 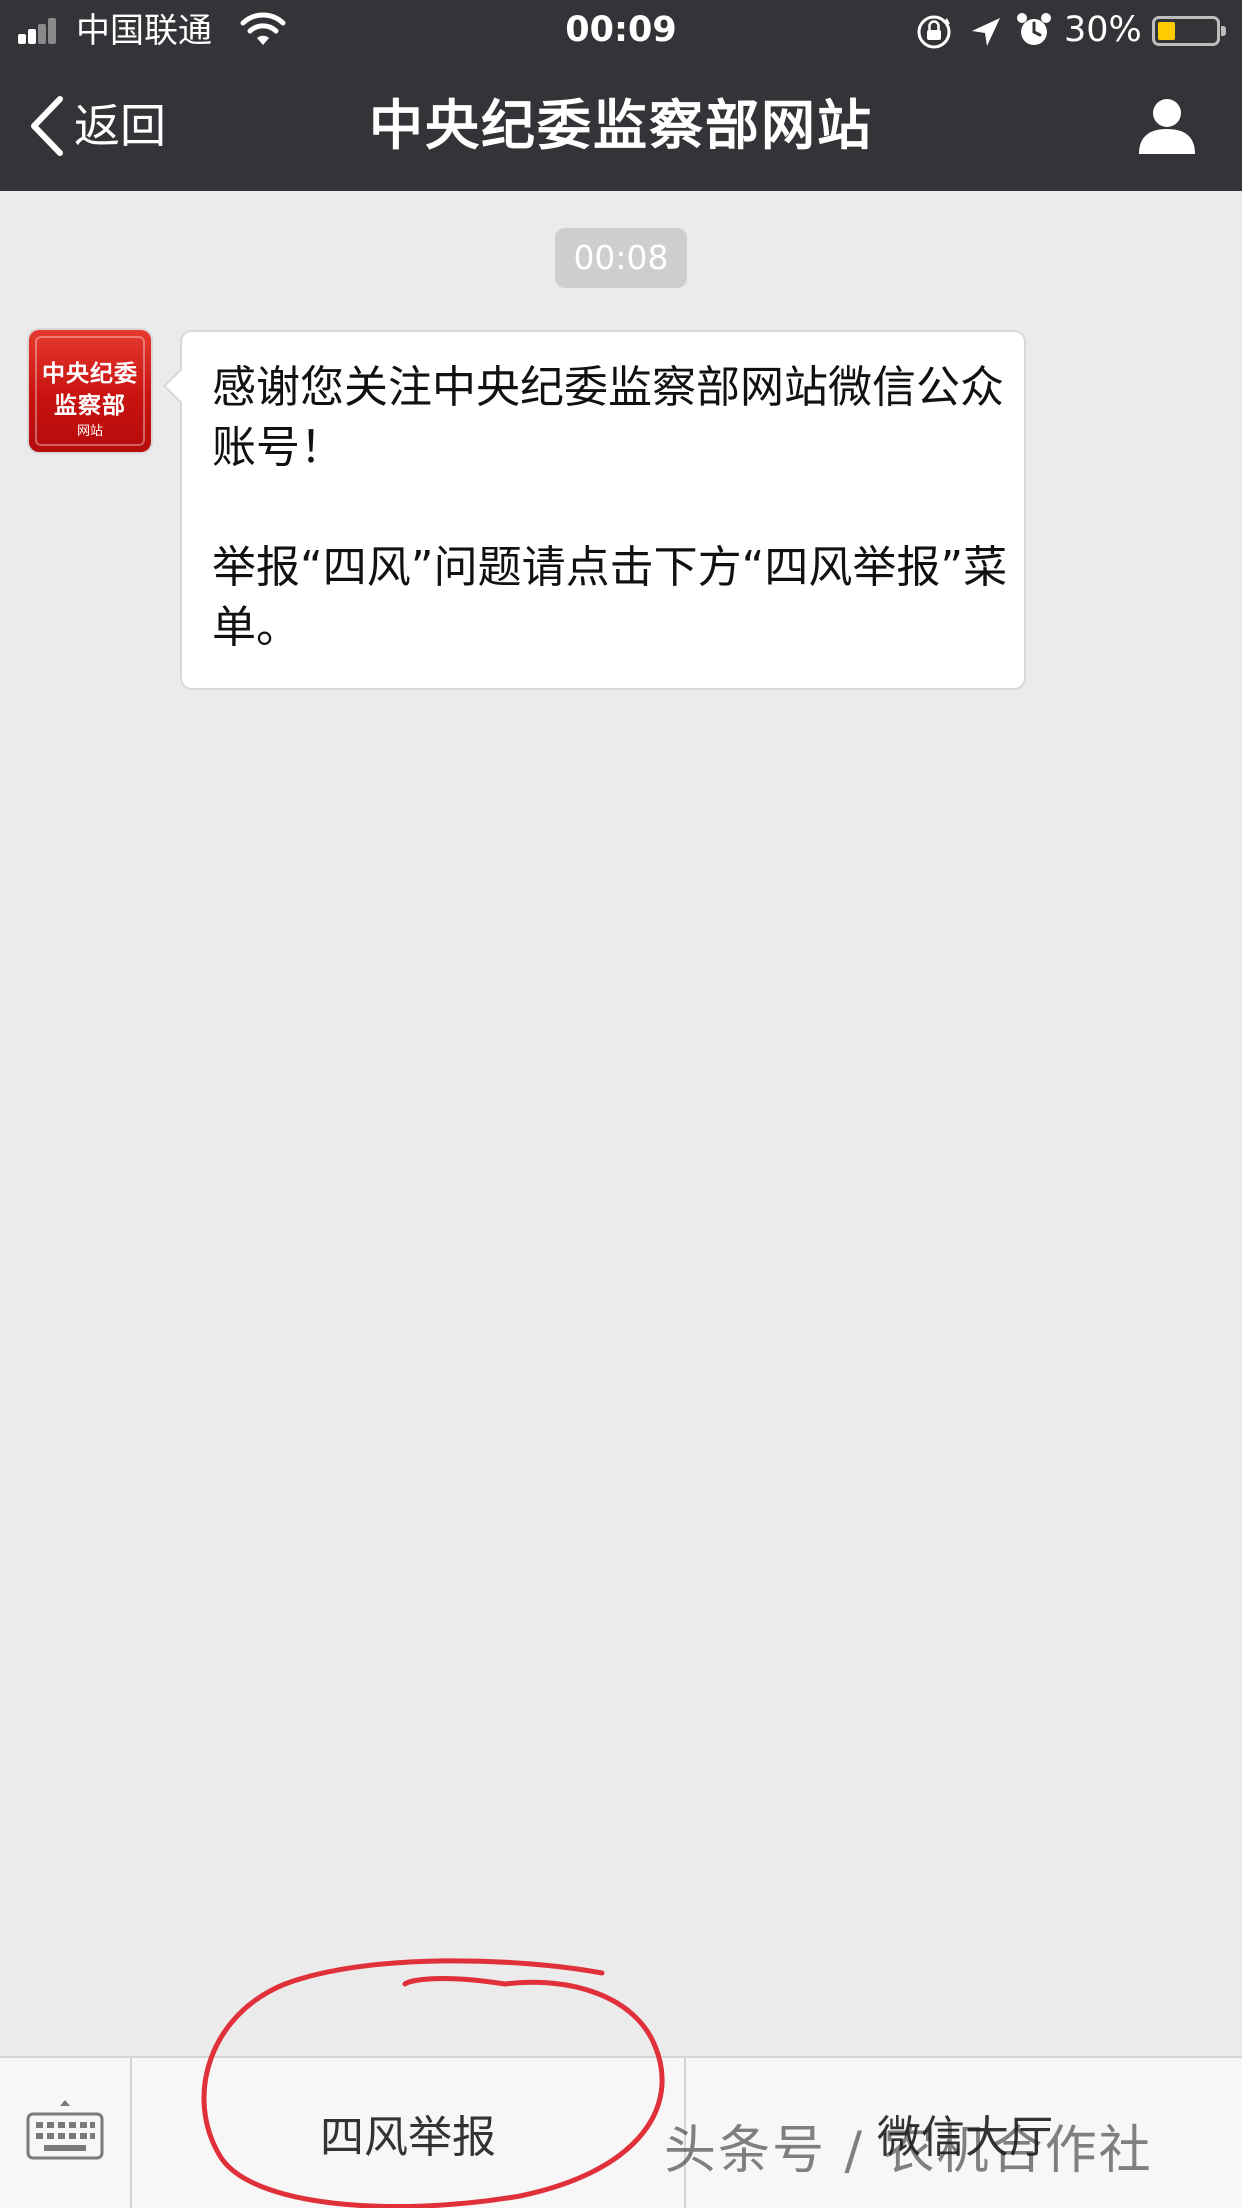 I want to click on avatar-logo-text-2: 监察部, so click(x=90, y=405).